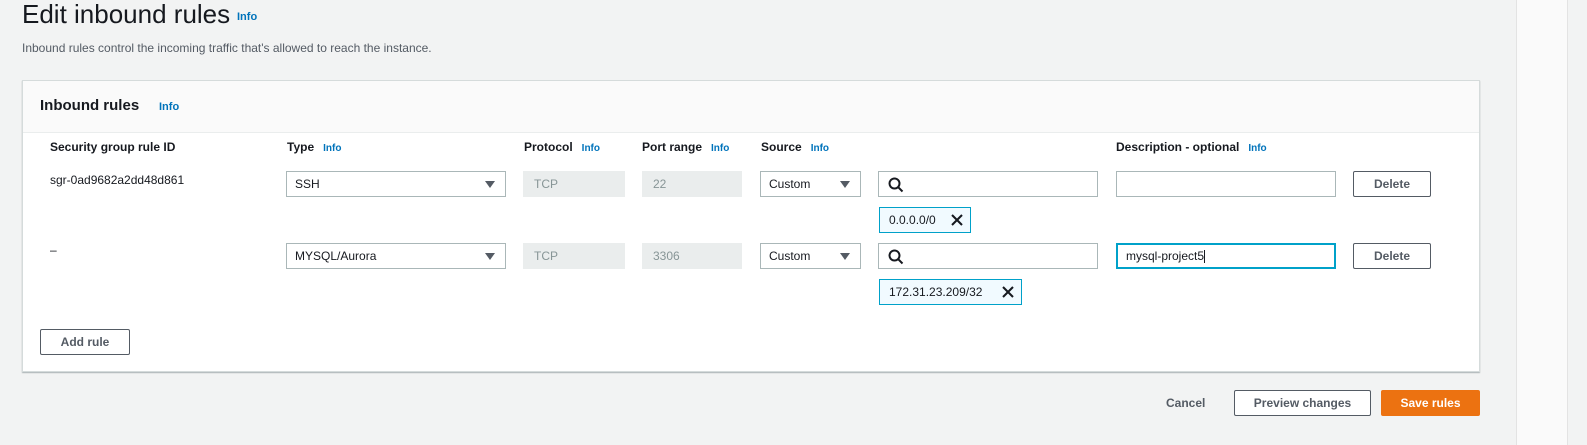 Image resolution: width=1587 pixels, height=445 pixels. I want to click on port-range-field: 3306, so click(692, 256).